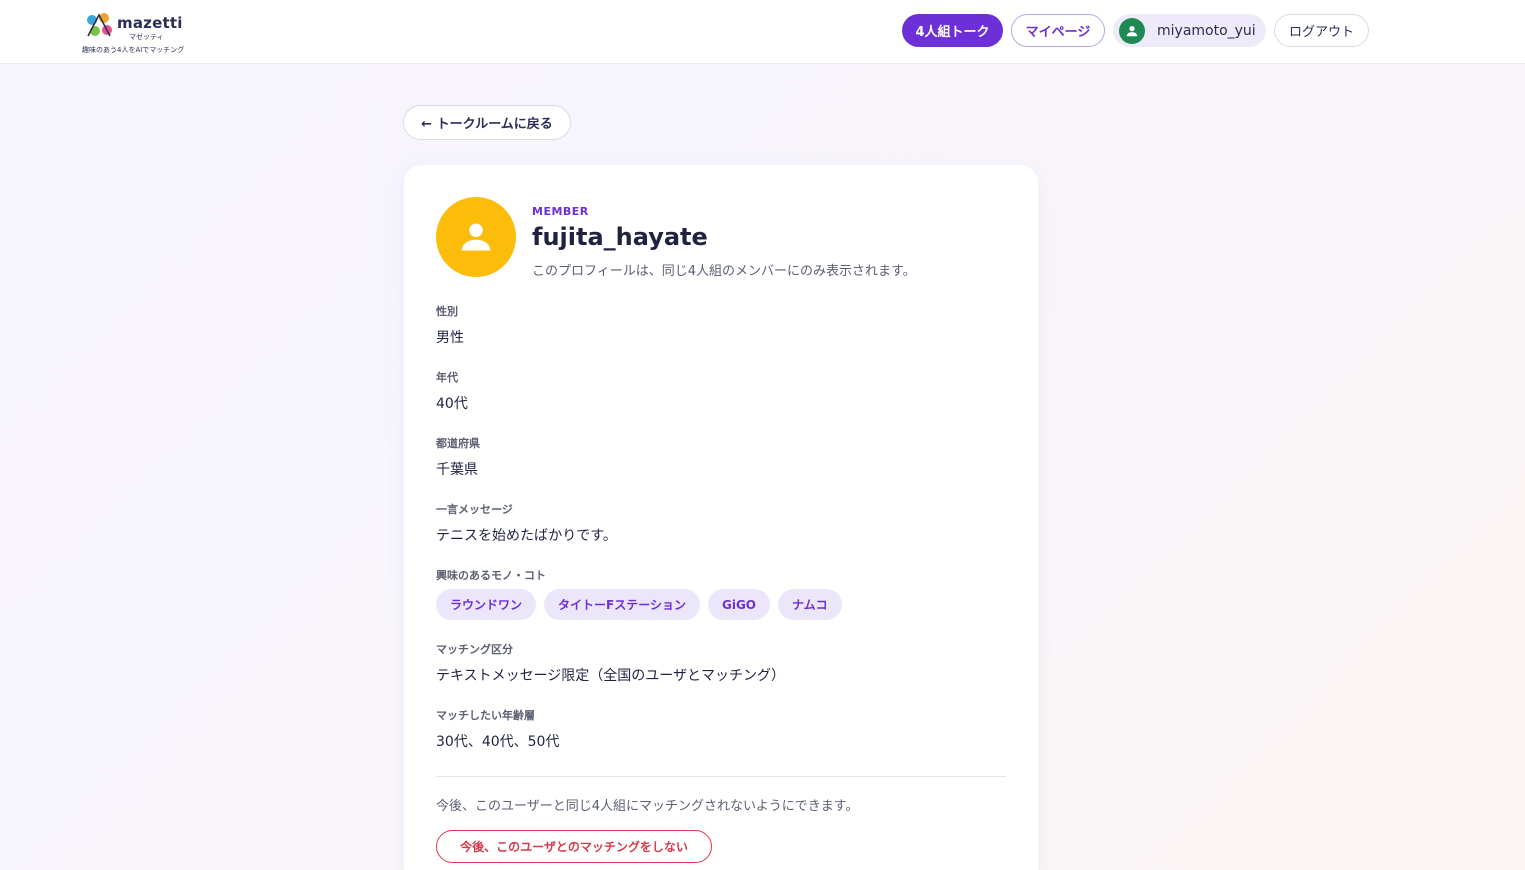 The width and height of the screenshot is (1525, 870). I want to click on interest-tag: ナムコ, so click(810, 604).